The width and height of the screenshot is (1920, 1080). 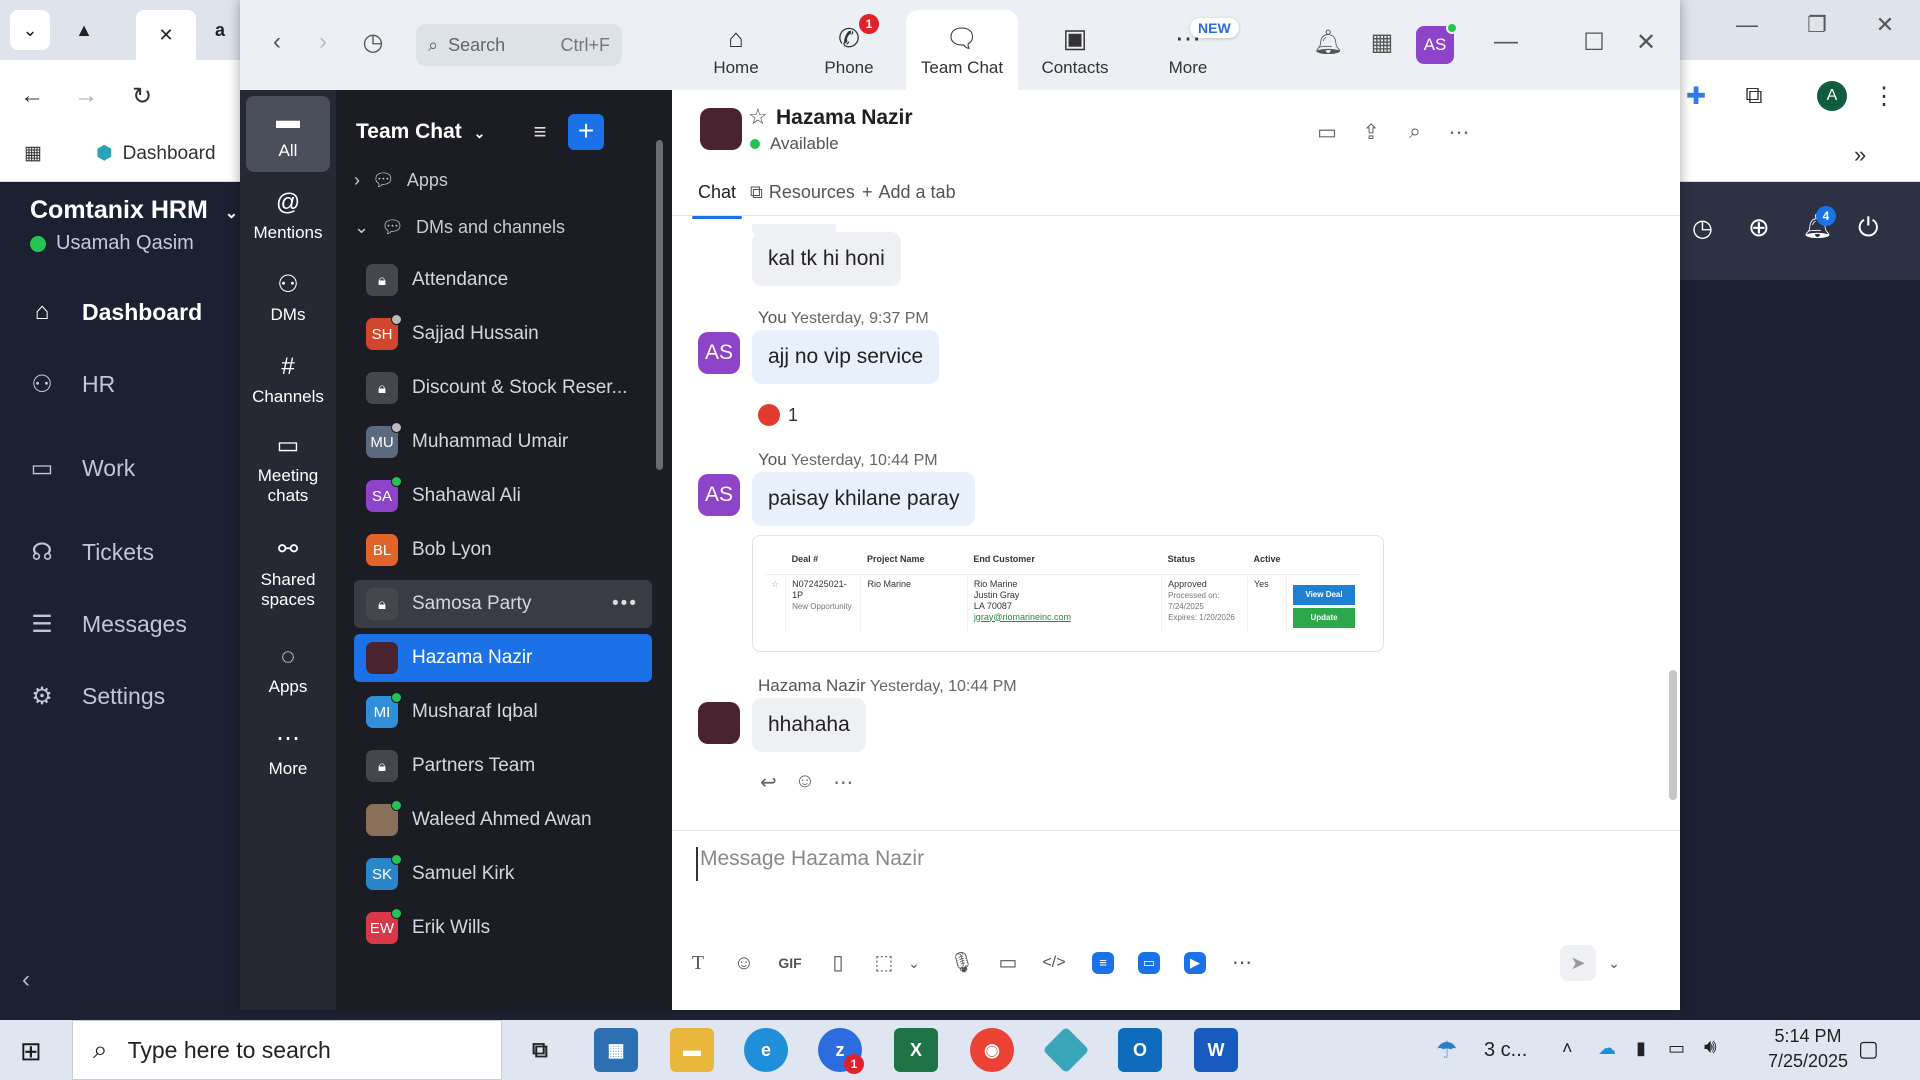 I want to click on sender-avatar, so click(x=719, y=723).